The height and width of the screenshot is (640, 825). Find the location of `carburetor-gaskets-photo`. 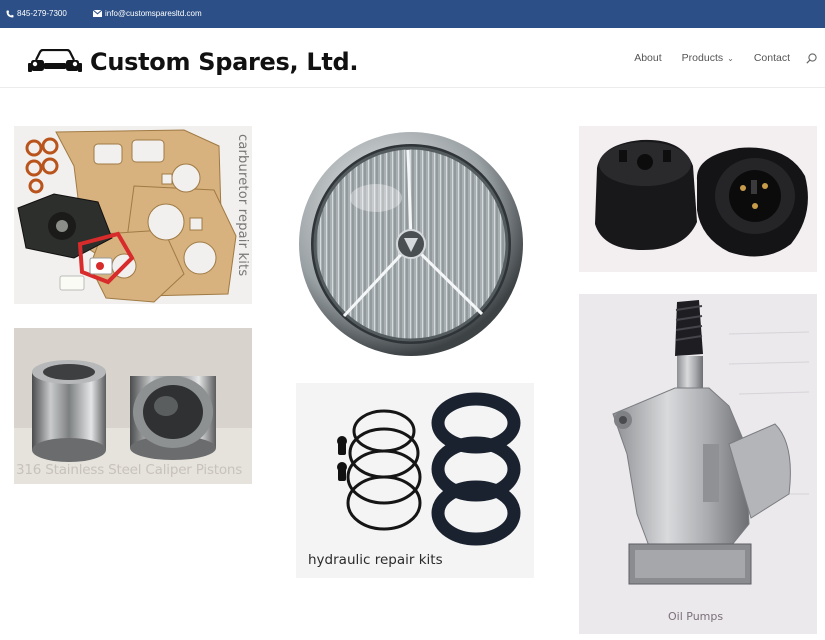

carburetor-gaskets-photo is located at coordinates (127, 216).